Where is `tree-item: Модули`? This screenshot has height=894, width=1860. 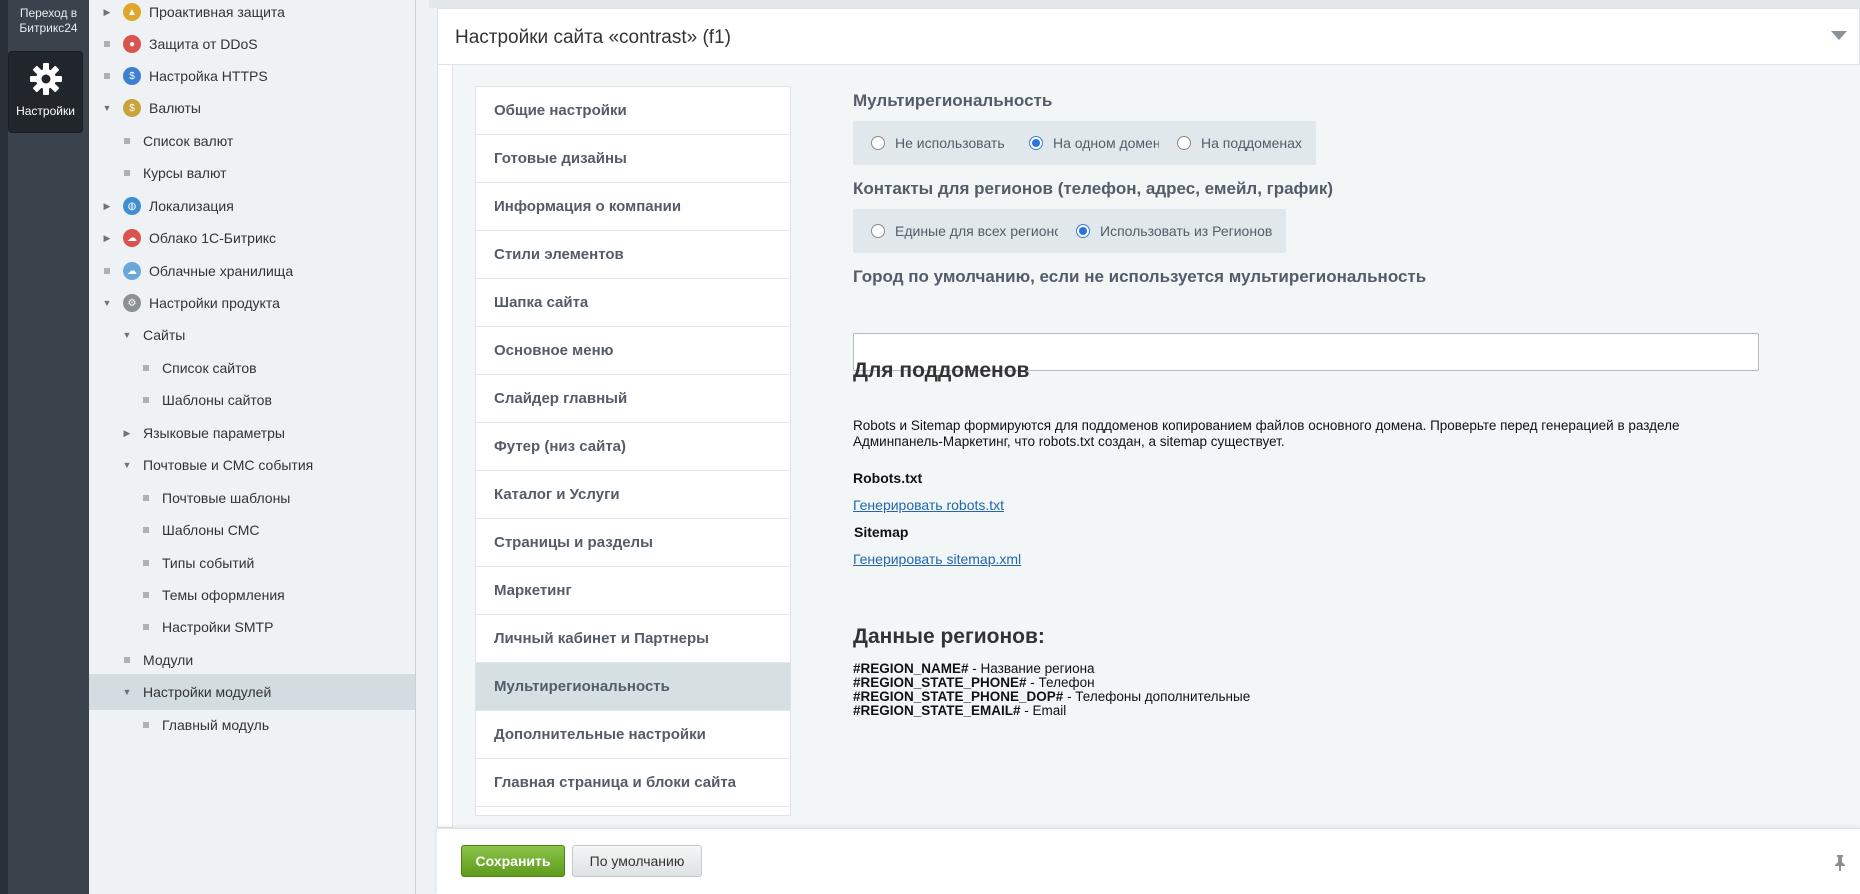
tree-item: Модули is located at coordinates (252, 660).